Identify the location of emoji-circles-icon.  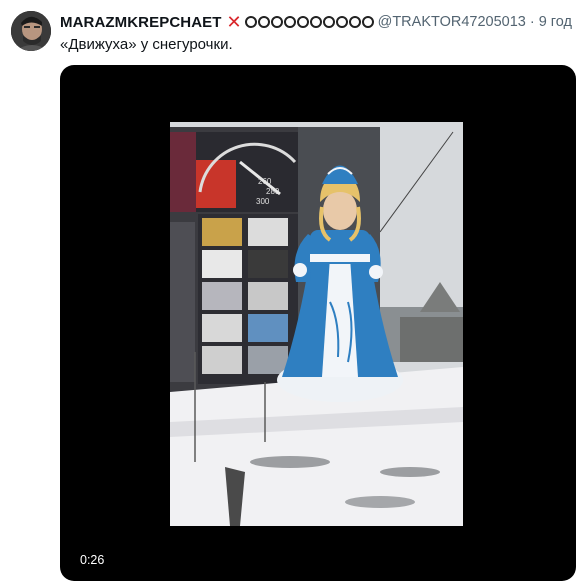
(309, 22).